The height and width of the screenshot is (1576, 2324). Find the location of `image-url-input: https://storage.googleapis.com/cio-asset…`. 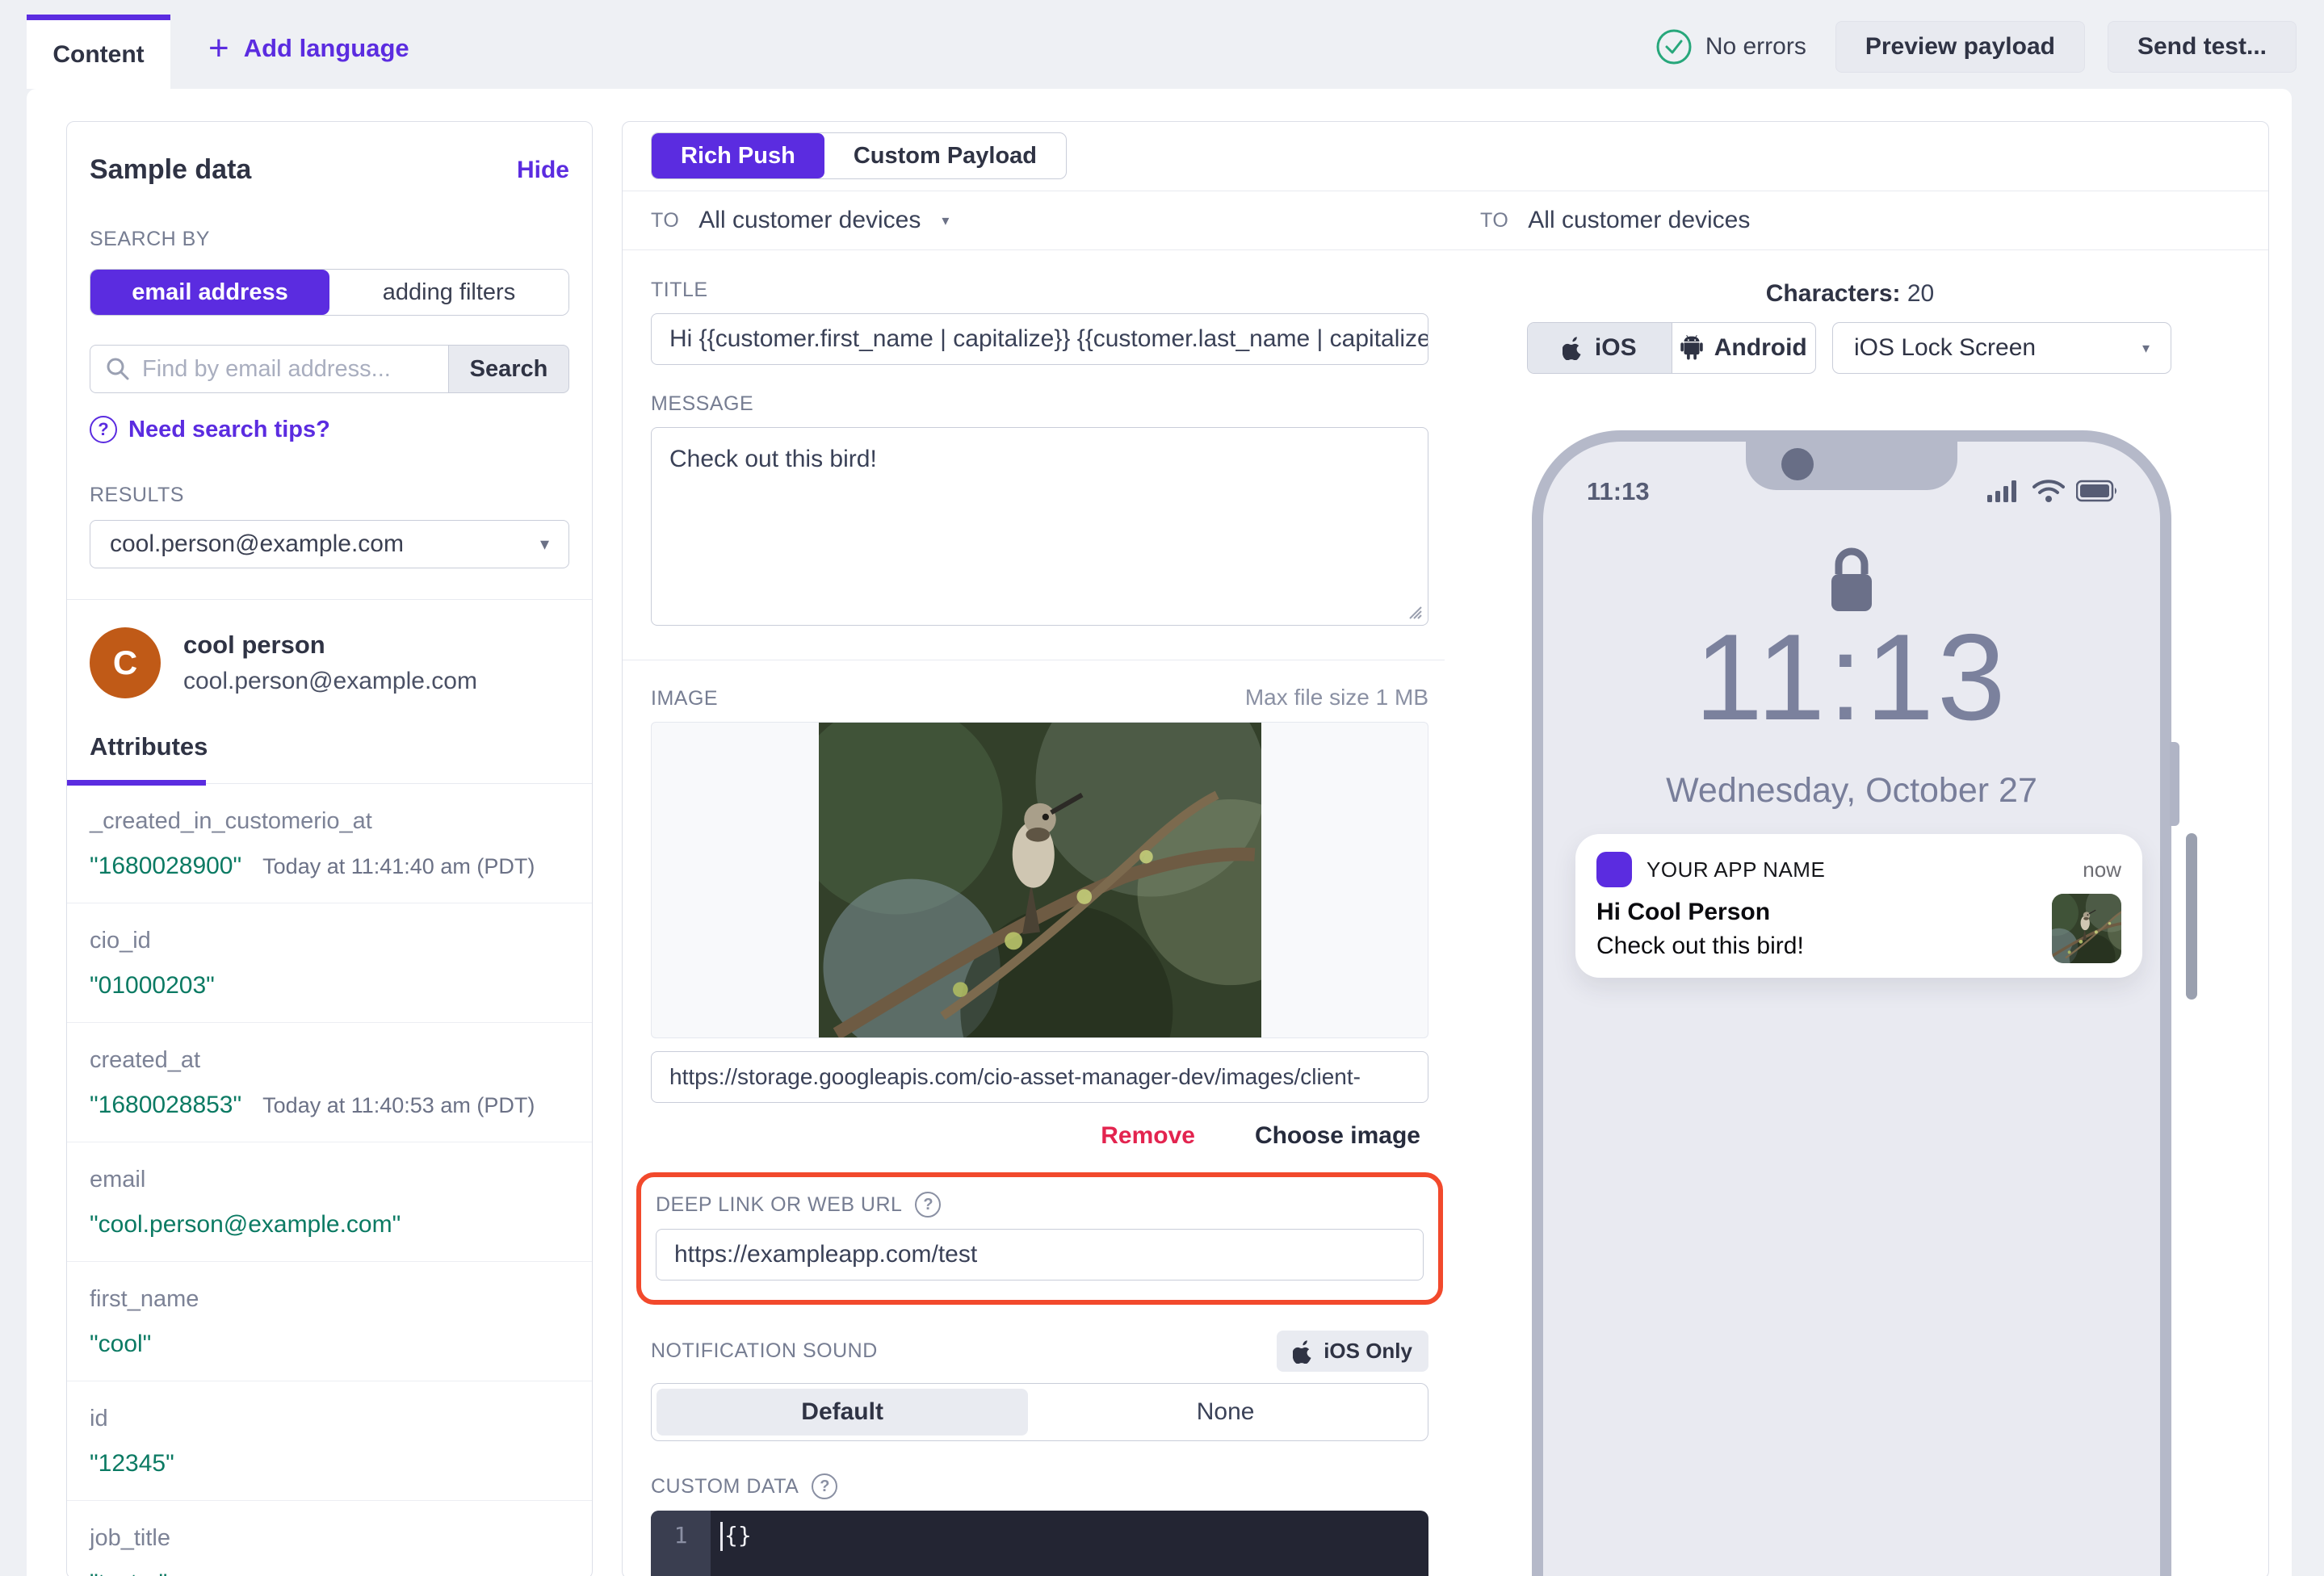

image-url-input: https://storage.googleapis.com/cio-asset… is located at coordinates (1039, 1077).